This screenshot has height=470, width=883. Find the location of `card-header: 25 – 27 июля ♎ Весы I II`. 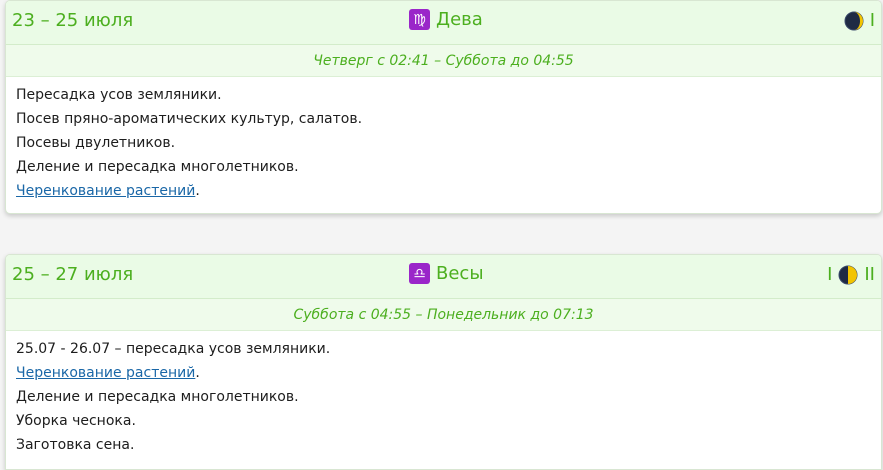

card-header: 25 – 27 июля ♎ Весы I II is located at coordinates (443, 277).